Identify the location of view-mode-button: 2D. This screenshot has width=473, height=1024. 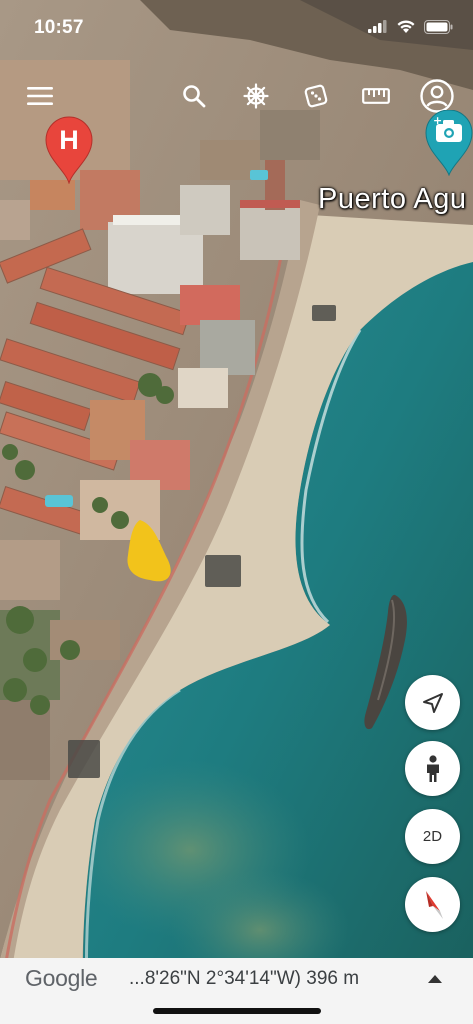
(432, 836).